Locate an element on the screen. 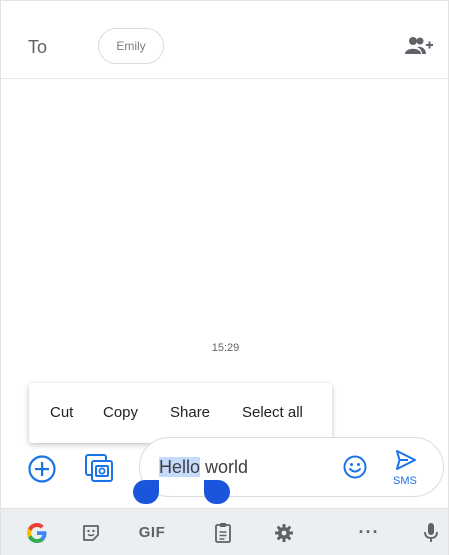 The height and width of the screenshot is (555, 449). more-icon: ··· is located at coordinates (369, 532).